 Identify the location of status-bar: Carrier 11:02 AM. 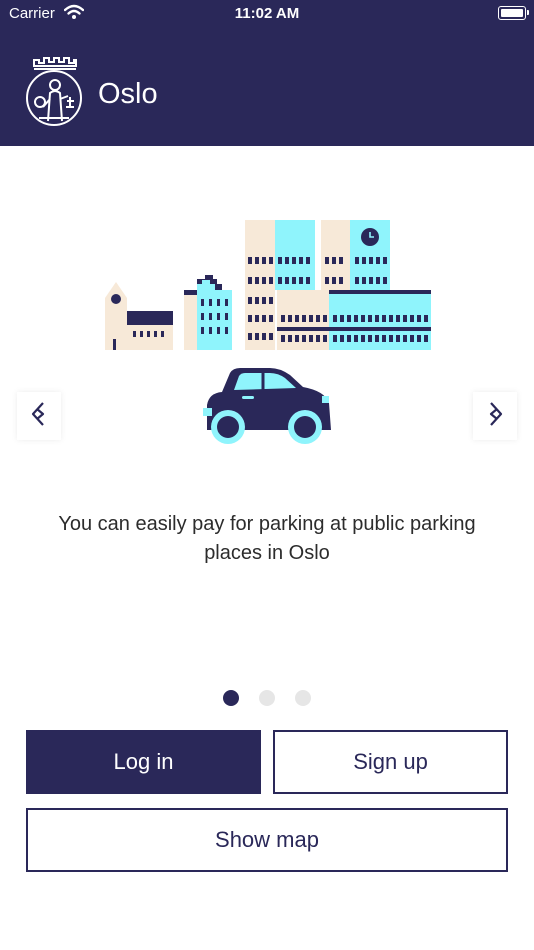
(267, 14).